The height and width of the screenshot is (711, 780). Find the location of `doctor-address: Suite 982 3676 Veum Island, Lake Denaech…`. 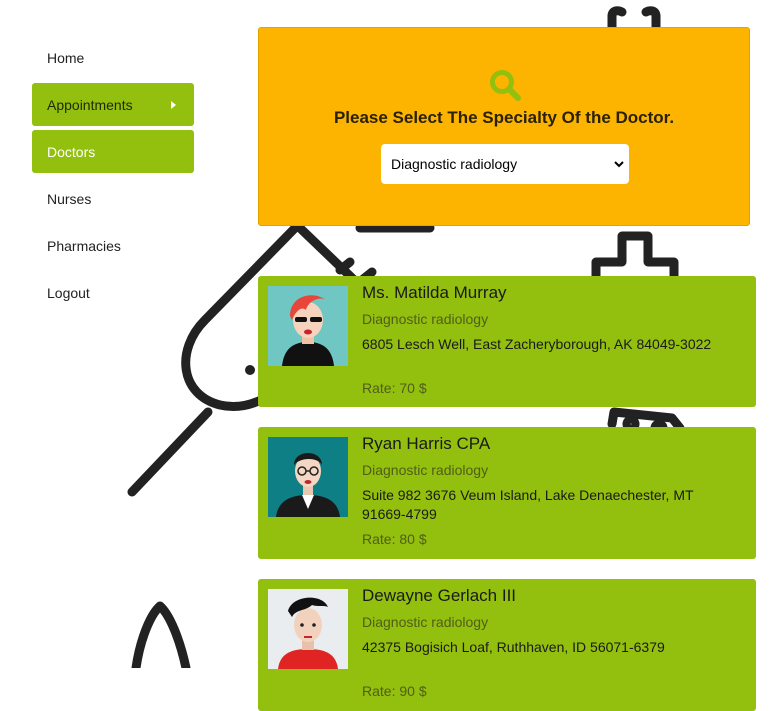

doctor-address: Suite 982 3676 Veum Island, Lake Denaech… is located at coordinates (528, 504).